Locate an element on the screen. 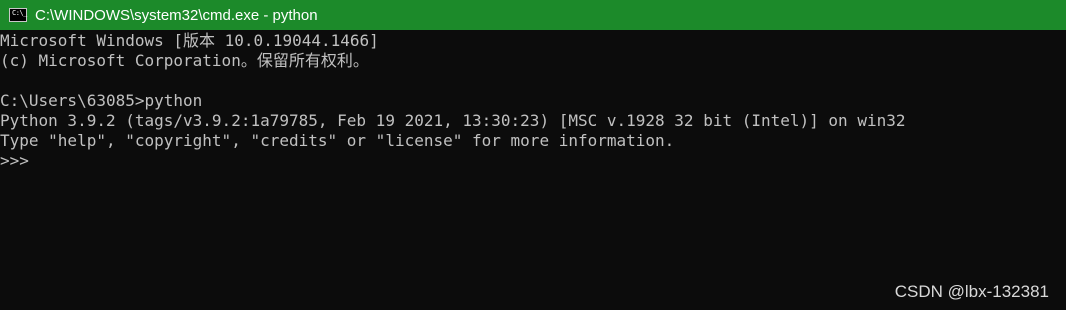 This screenshot has width=1066, height=310. python-prompt: >>> is located at coordinates (533, 161).